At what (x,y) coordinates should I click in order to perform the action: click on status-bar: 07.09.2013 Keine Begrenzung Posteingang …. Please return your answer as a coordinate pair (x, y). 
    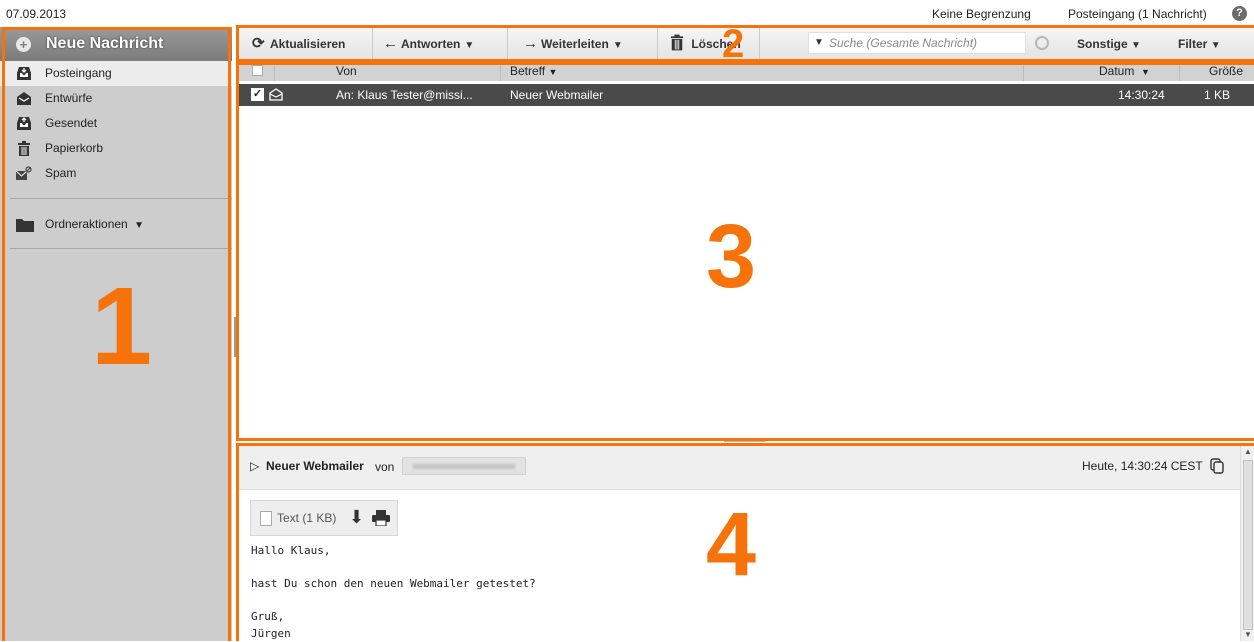
    Looking at the image, I should click on (627, 13).